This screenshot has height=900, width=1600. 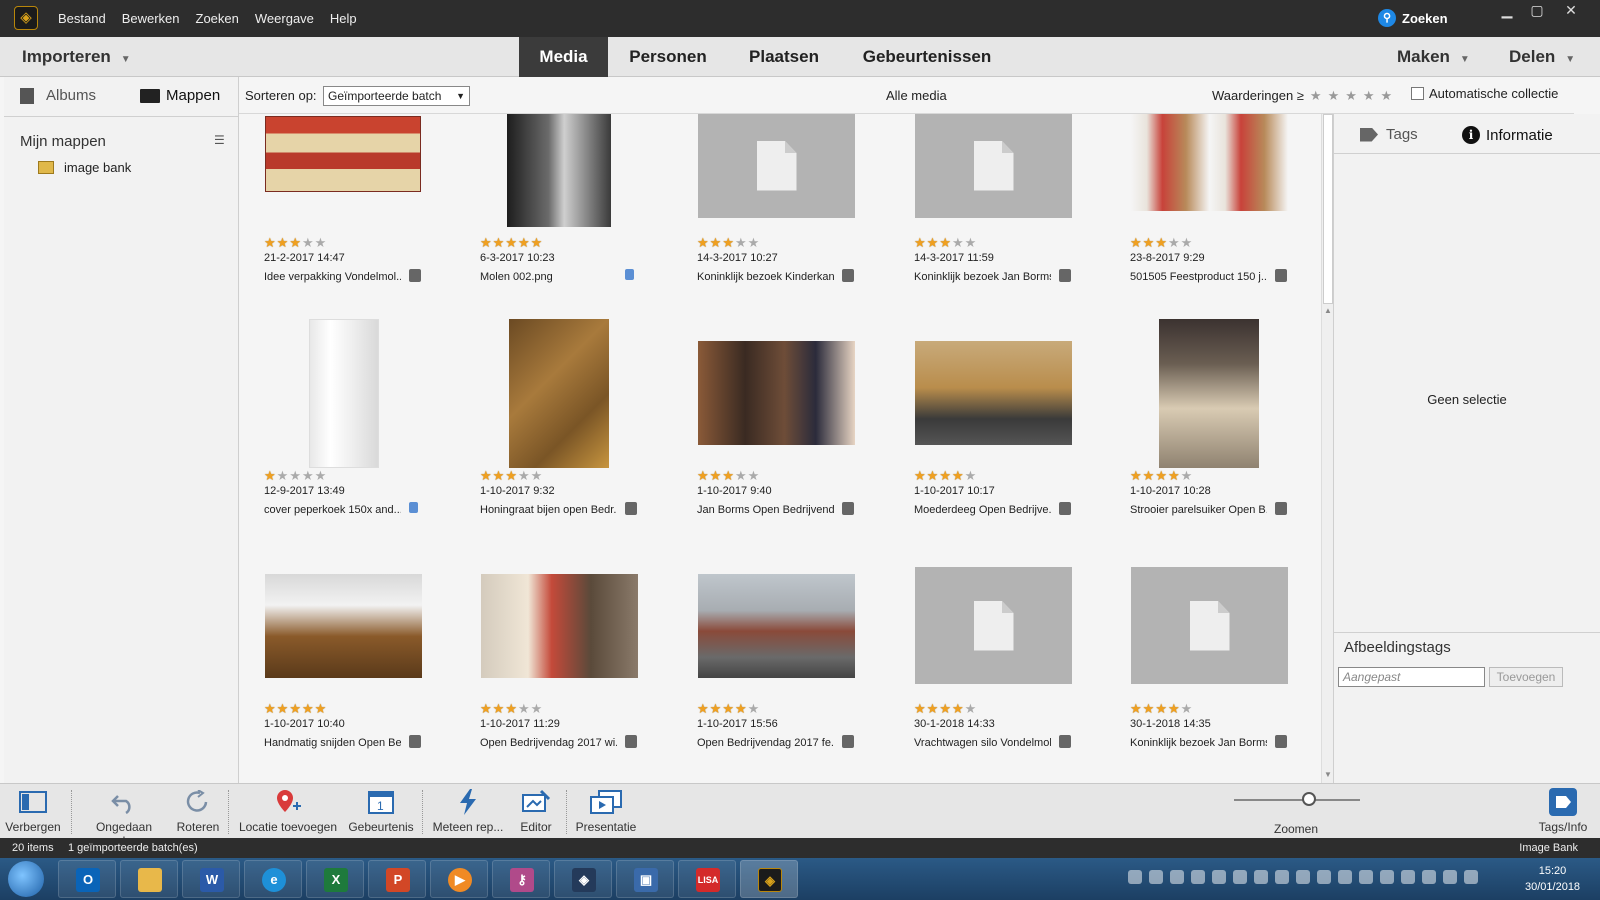 I want to click on sort-dropdown: Geïmporteerde batch ▼, so click(x=396, y=96).